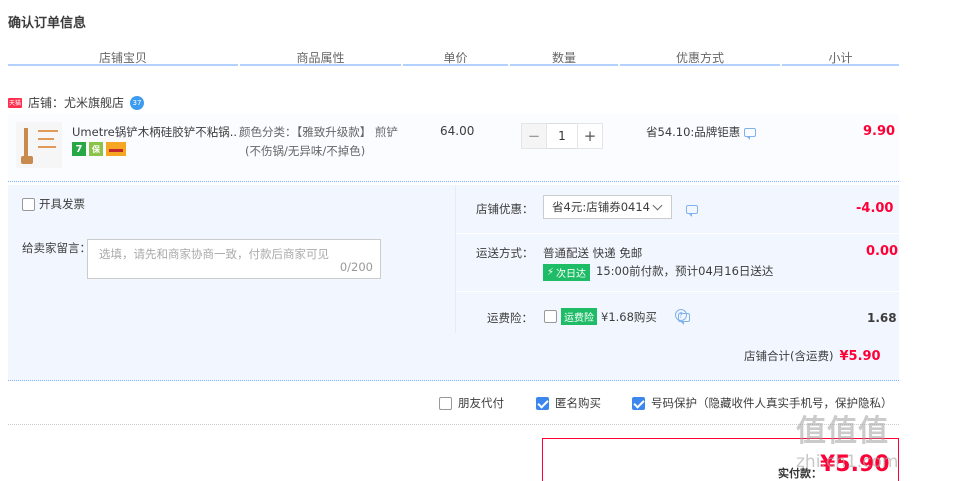  I want to click on shop-coupon-select: 省4元:店铺券0414, so click(607, 207).